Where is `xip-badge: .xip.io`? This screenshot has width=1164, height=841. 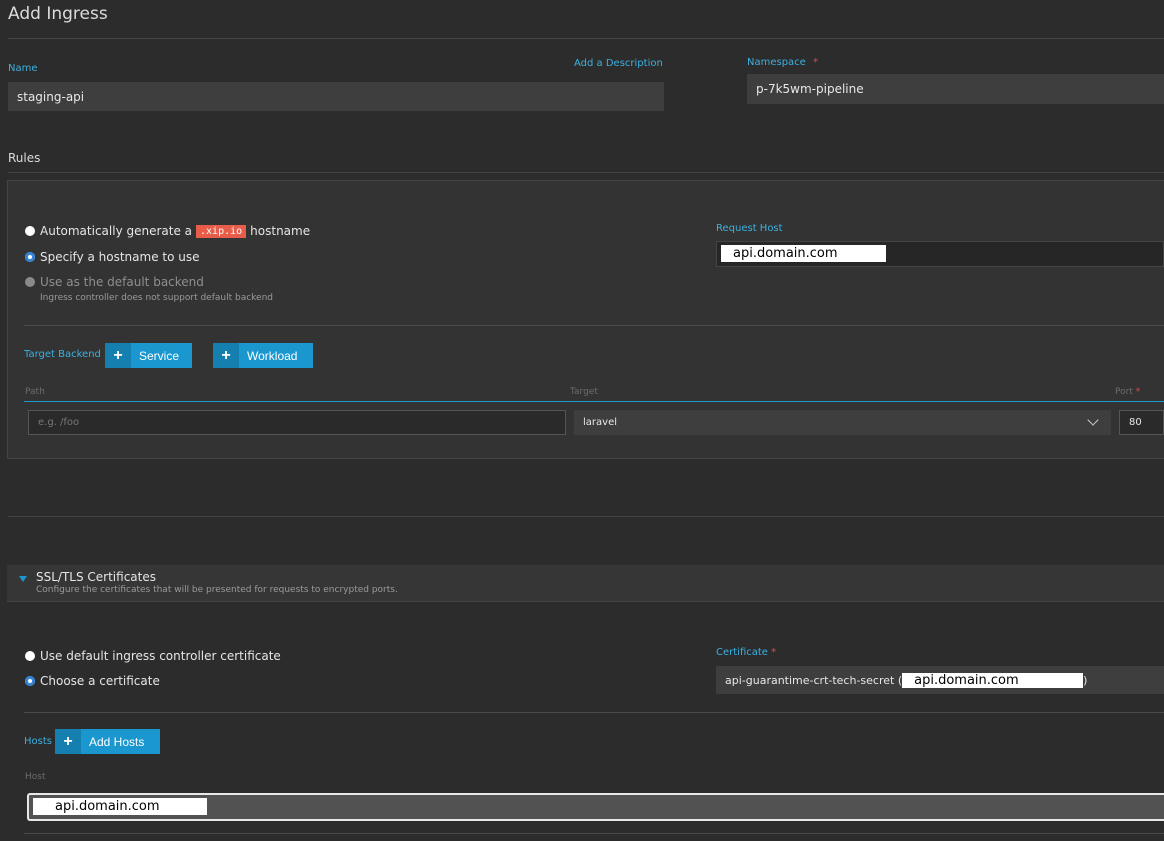
xip-badge: .xip.io is located at coordinates (221, 231).